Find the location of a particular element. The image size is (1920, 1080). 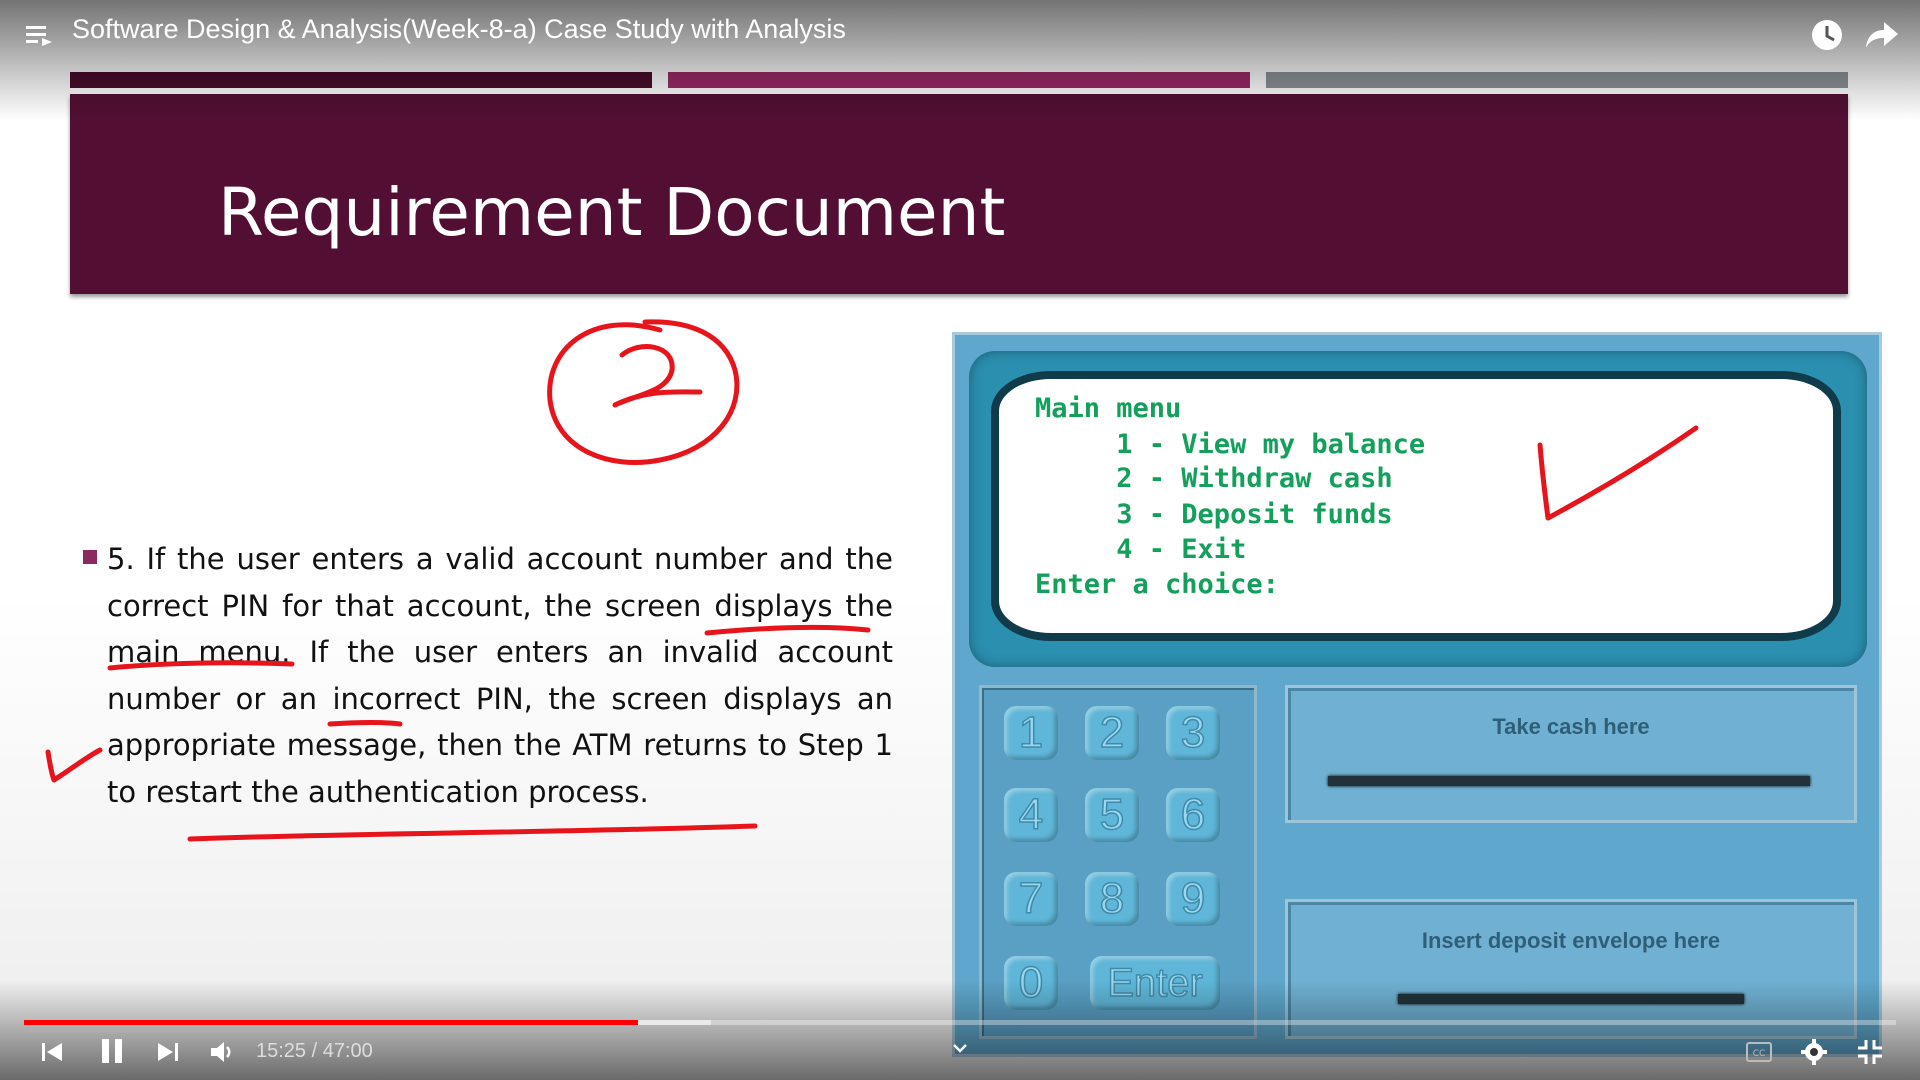

key-3: 3 is located at coordinates (1193, 733).